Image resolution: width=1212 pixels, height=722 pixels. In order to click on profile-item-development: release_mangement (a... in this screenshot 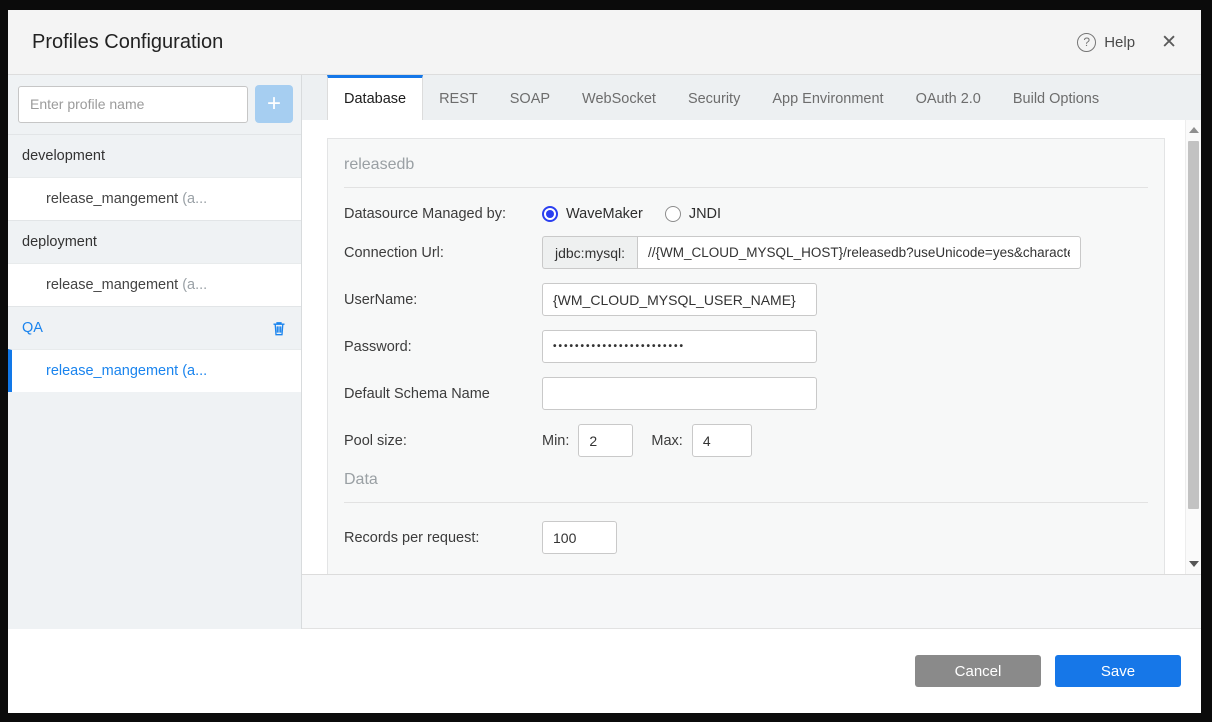, I will do `click(154, 198)`.